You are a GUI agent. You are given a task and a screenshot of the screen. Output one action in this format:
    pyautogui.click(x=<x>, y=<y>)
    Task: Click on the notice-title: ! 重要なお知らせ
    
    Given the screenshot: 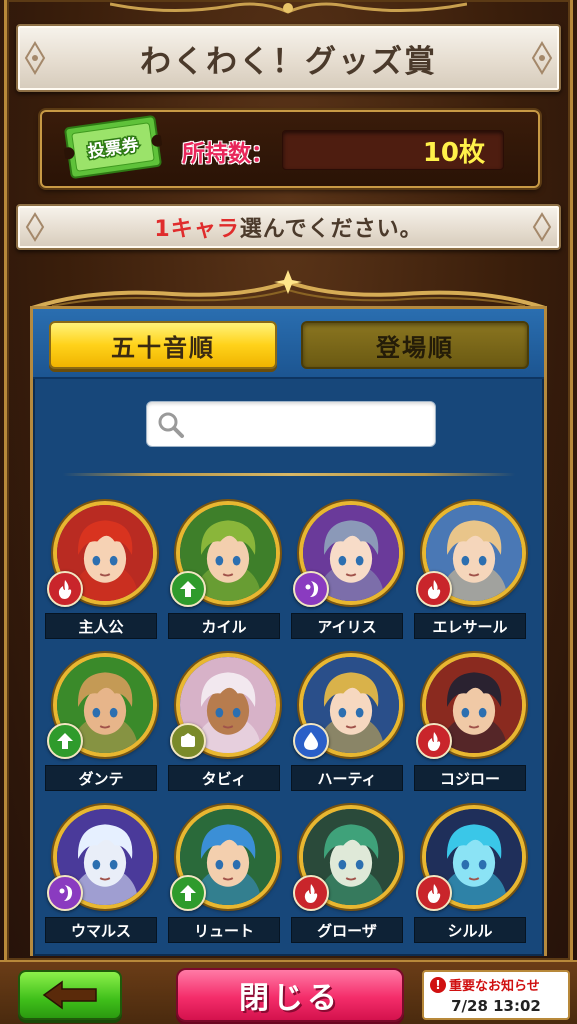 What is the action you would take?
    pyautogui.click(x=485, y=984)
    